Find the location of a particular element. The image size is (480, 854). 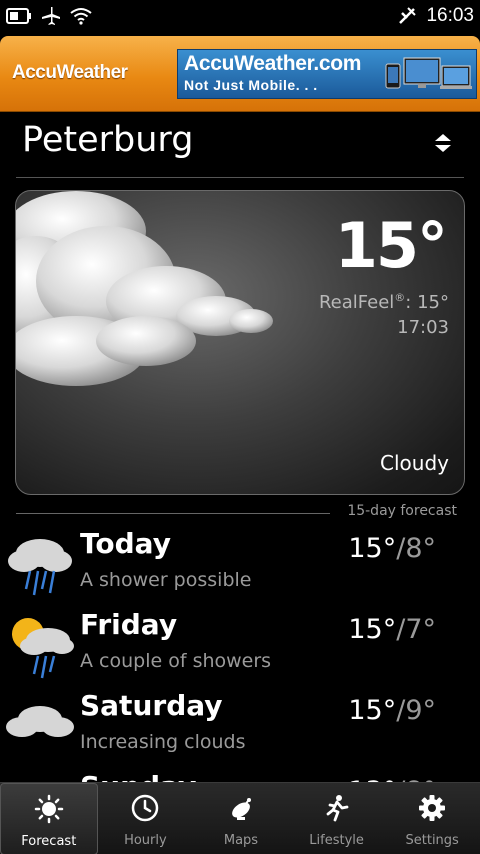

registered-mark: ® is located at coordinates (400, 297).